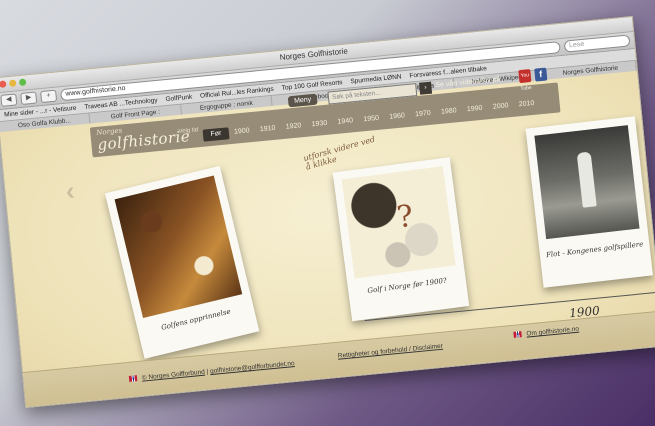 The width and height of the screenshot is (655, 426). I want to click on timeline-item: 1950, so click(371, 119).